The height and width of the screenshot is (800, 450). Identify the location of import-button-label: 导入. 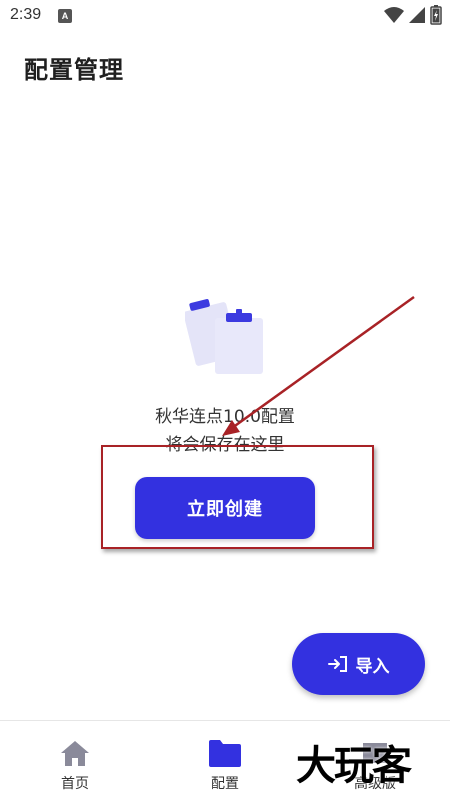
(372, 666).